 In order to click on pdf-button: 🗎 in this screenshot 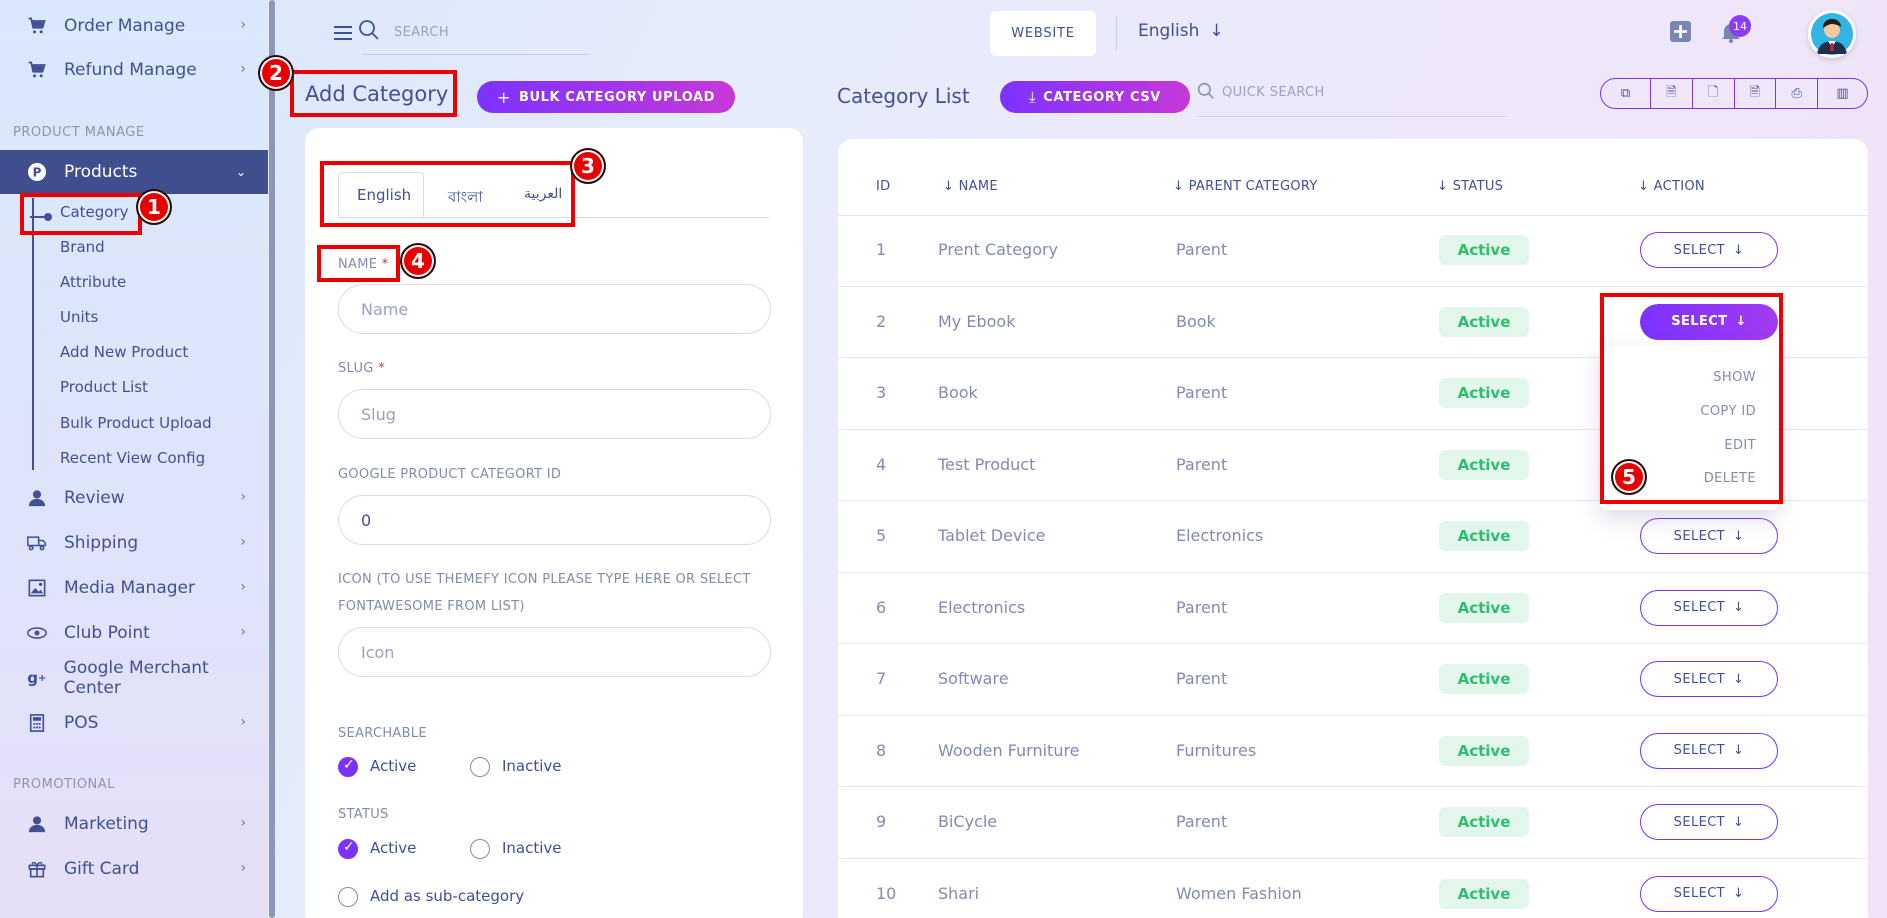, I will do `click(1756, 93)`.